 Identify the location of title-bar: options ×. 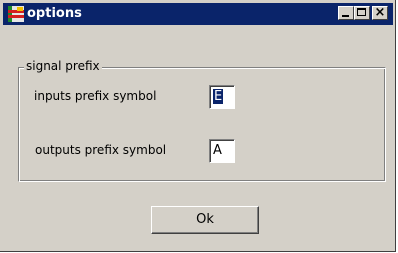
(198, 14).